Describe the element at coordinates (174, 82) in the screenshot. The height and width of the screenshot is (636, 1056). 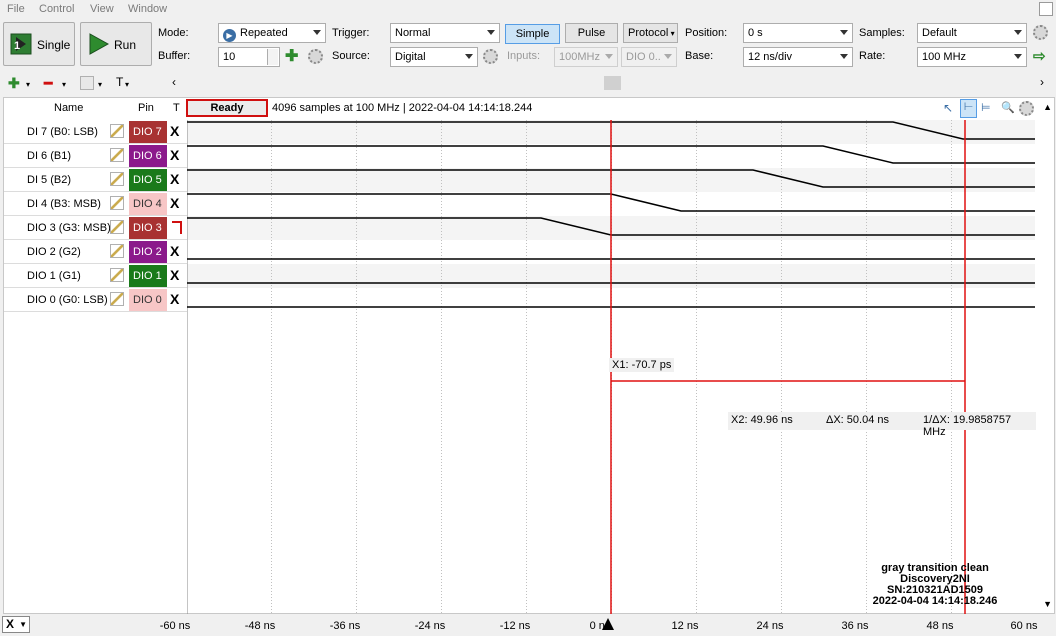
I see `scroll-left-icon: ‹` at that location.